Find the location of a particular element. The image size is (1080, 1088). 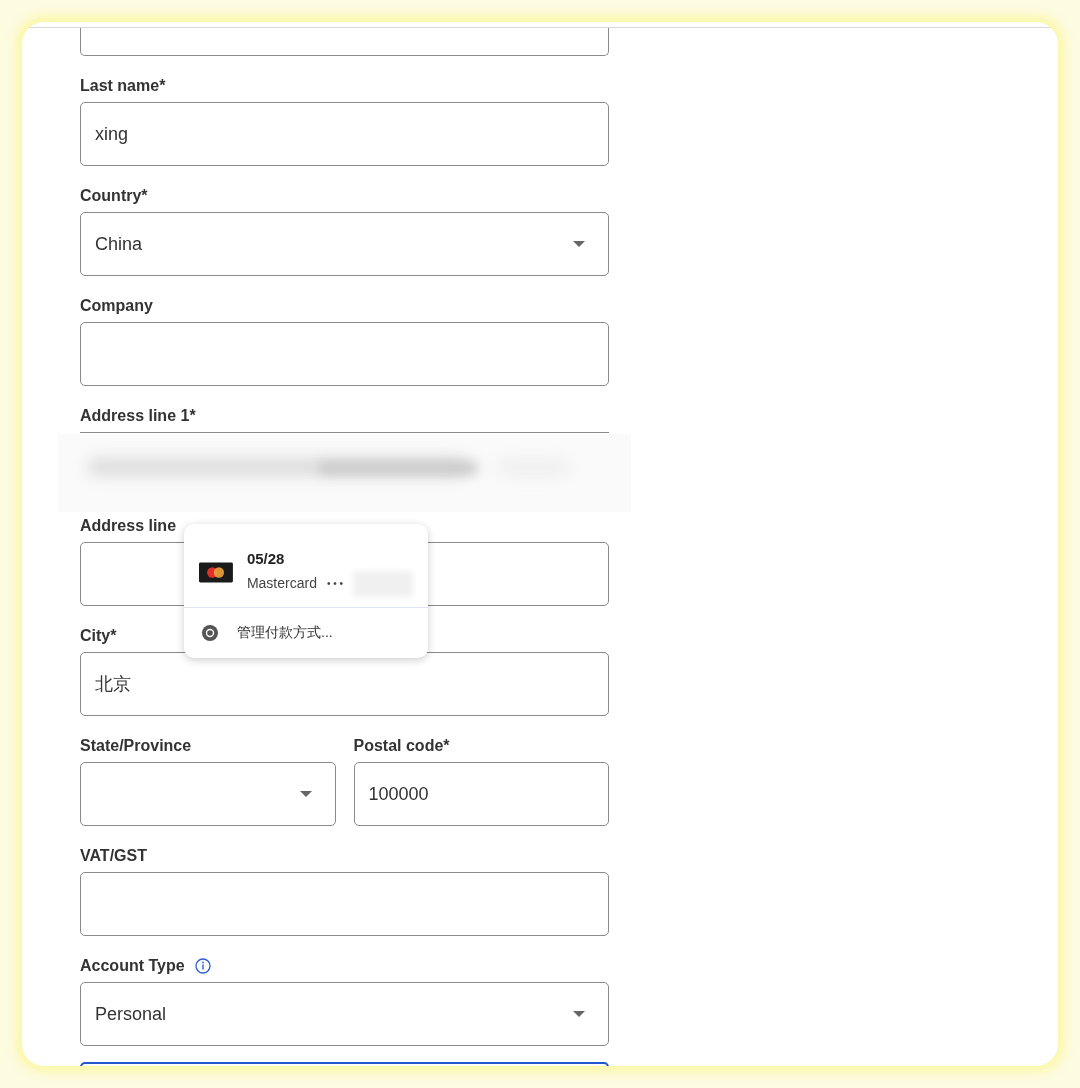

field-label: Company is located at coordinates (116, 306).